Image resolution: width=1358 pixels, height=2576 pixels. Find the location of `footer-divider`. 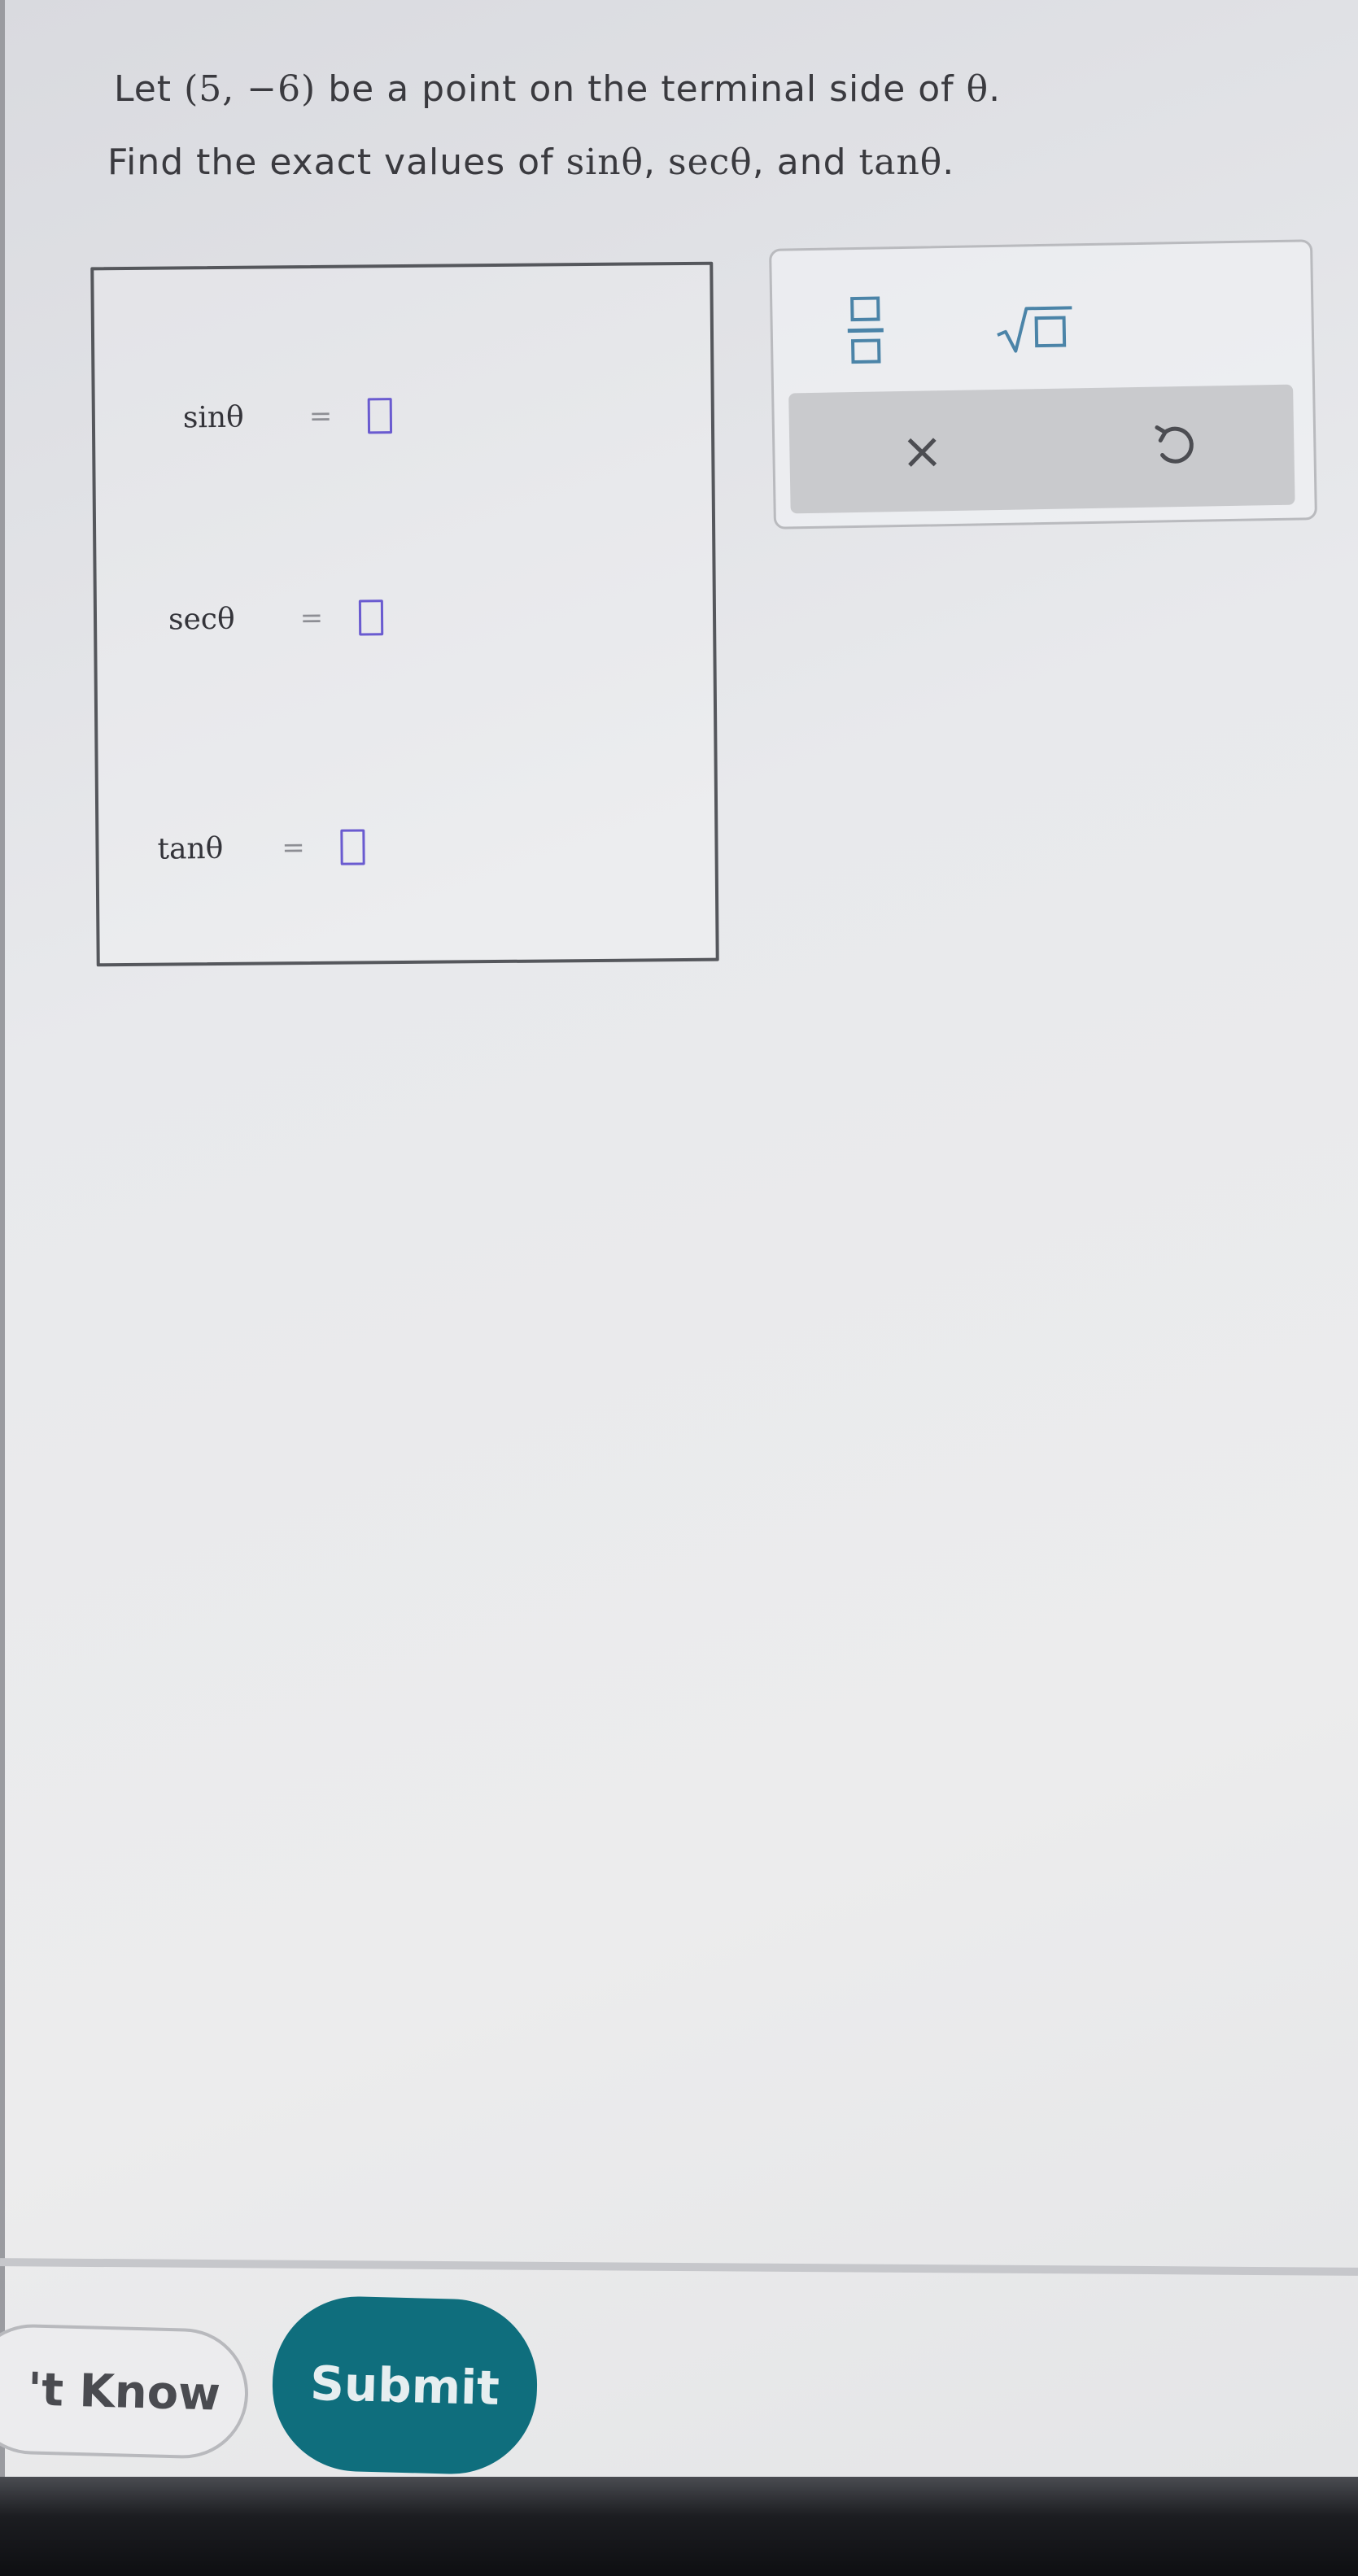

footer-divider is located at coordinates (679, 2267).